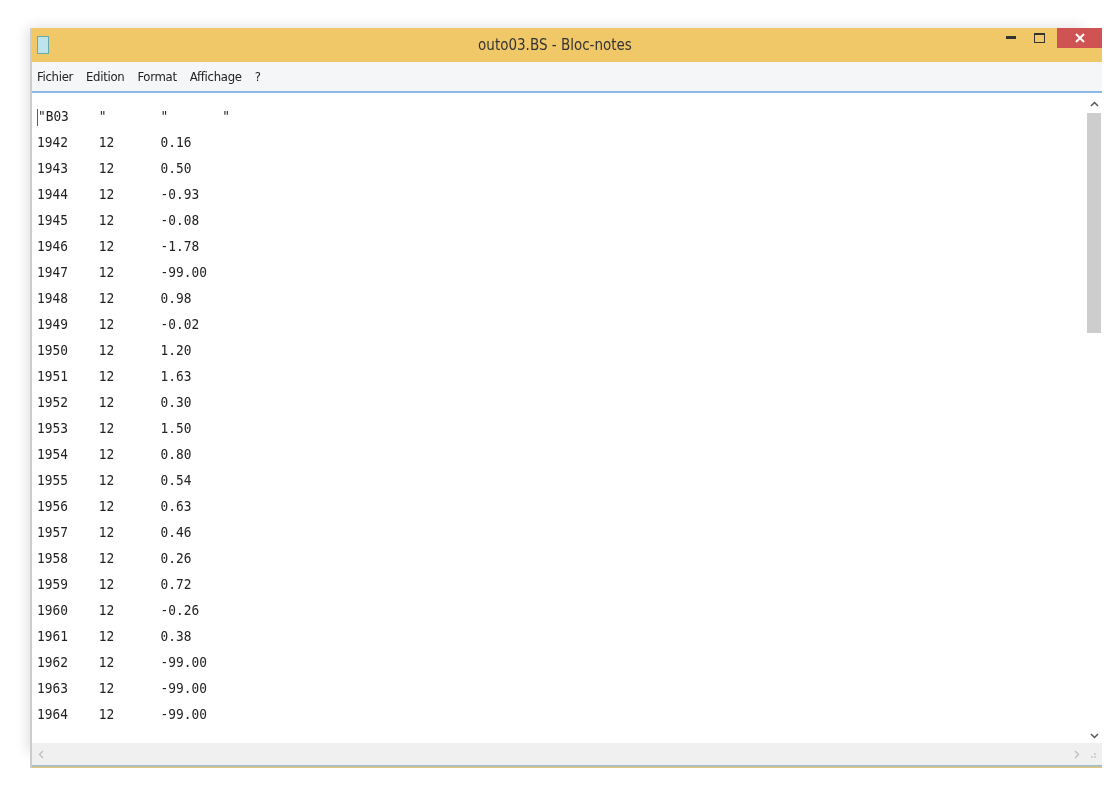  What do you see at coordinates (118, 246) in the screenshot?
I see `text-line: 1946 12 -1.78` at bounding box center [118, 246].